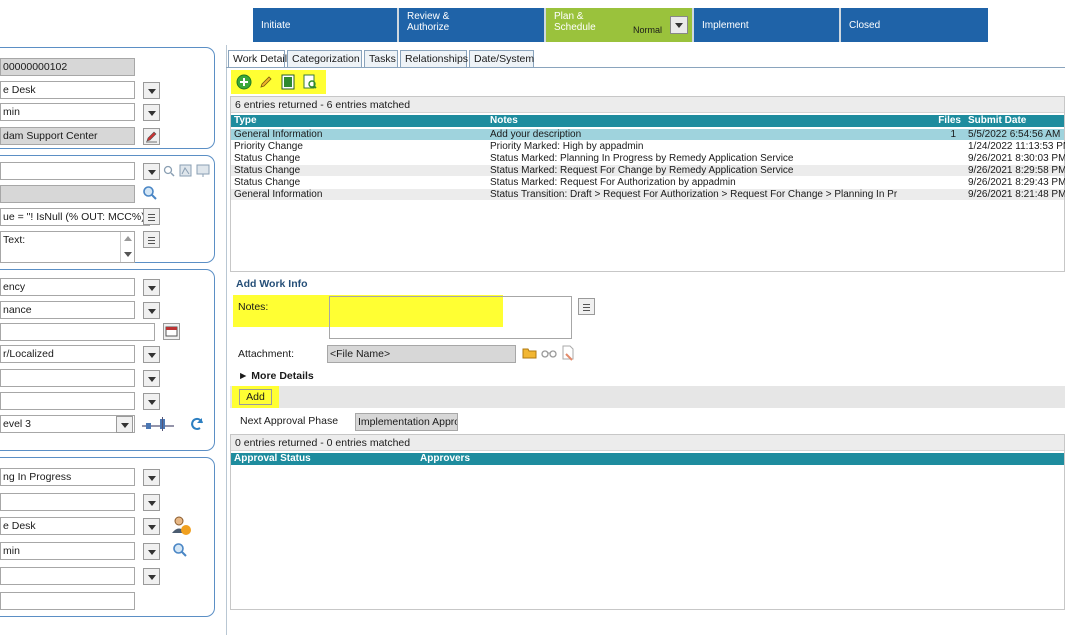 The image size is (1065, 635). What do you see at coordinates (645, 67) in the screenshot?
I see `tab-underline` at bounding box center [645, 67].